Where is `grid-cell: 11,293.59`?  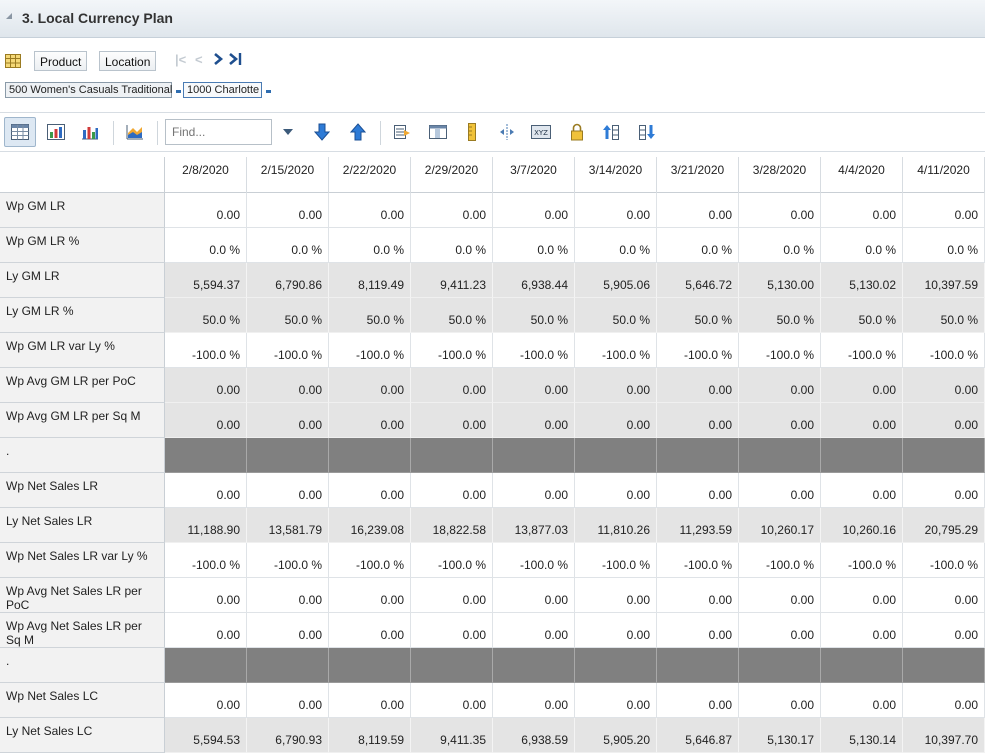 grid-cell: 11,293.59 is located at coordinates (698, 525).